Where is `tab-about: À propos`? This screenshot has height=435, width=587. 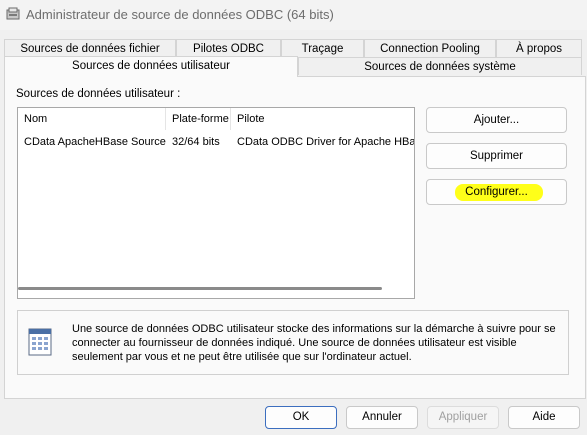 tab-about: À propos is located at coordinates (539, 48).